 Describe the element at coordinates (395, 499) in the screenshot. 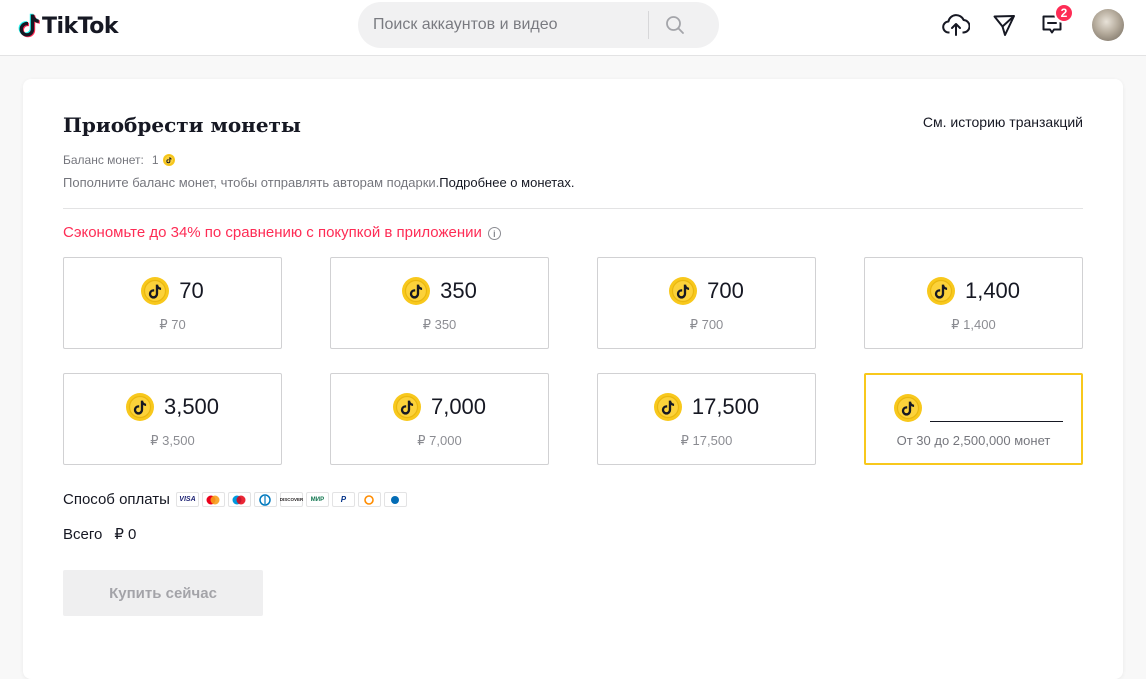

I see `webmoney-icon` at that location.